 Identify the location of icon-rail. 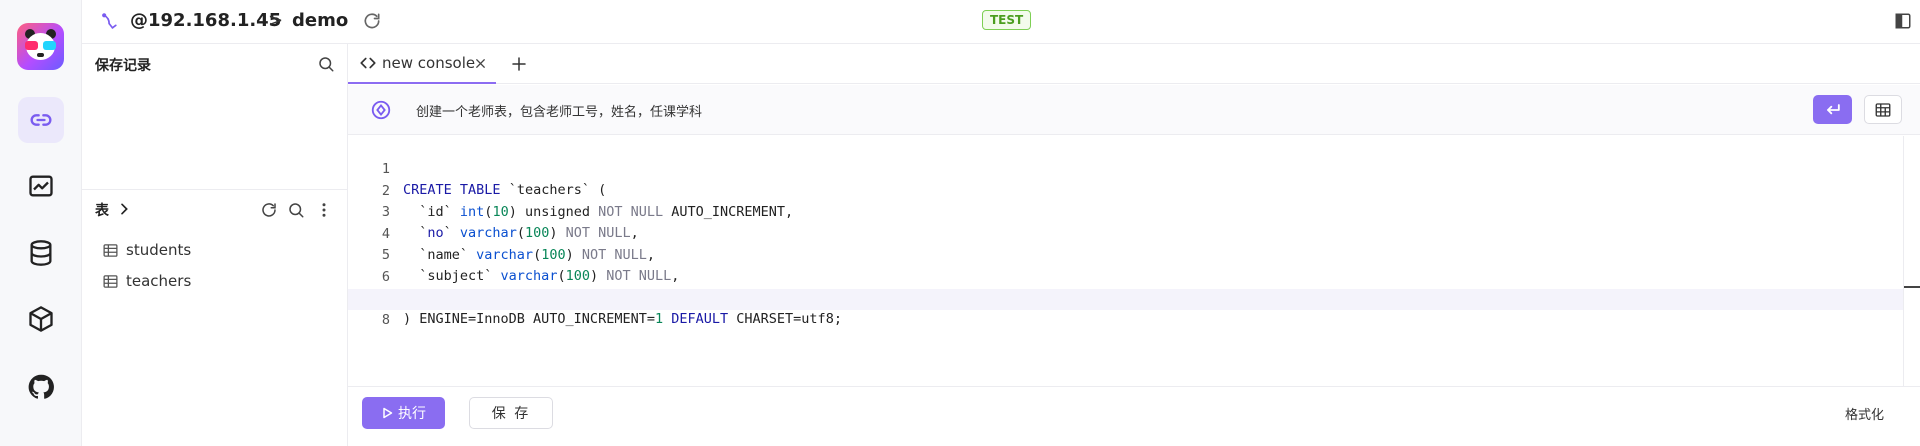
(41, 223).